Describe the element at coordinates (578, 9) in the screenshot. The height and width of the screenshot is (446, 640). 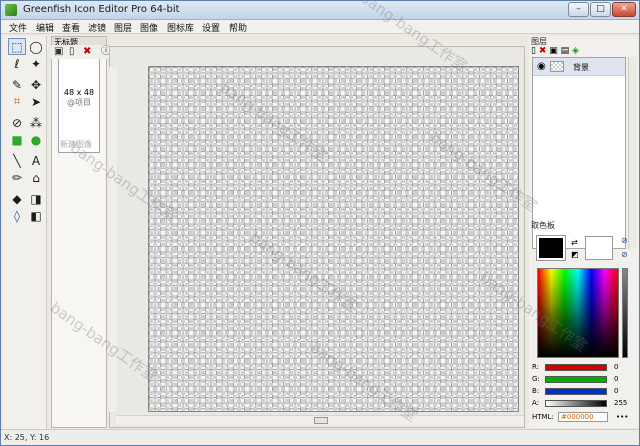
I see `minimize-button: –` at that location.